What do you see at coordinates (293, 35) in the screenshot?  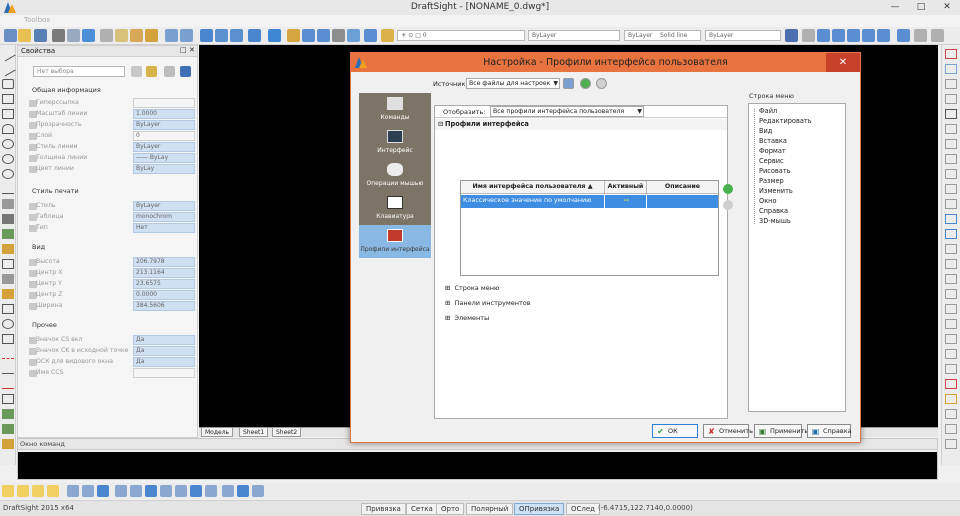 I see `layer-manager-icon` at bounding box center [293, 35].